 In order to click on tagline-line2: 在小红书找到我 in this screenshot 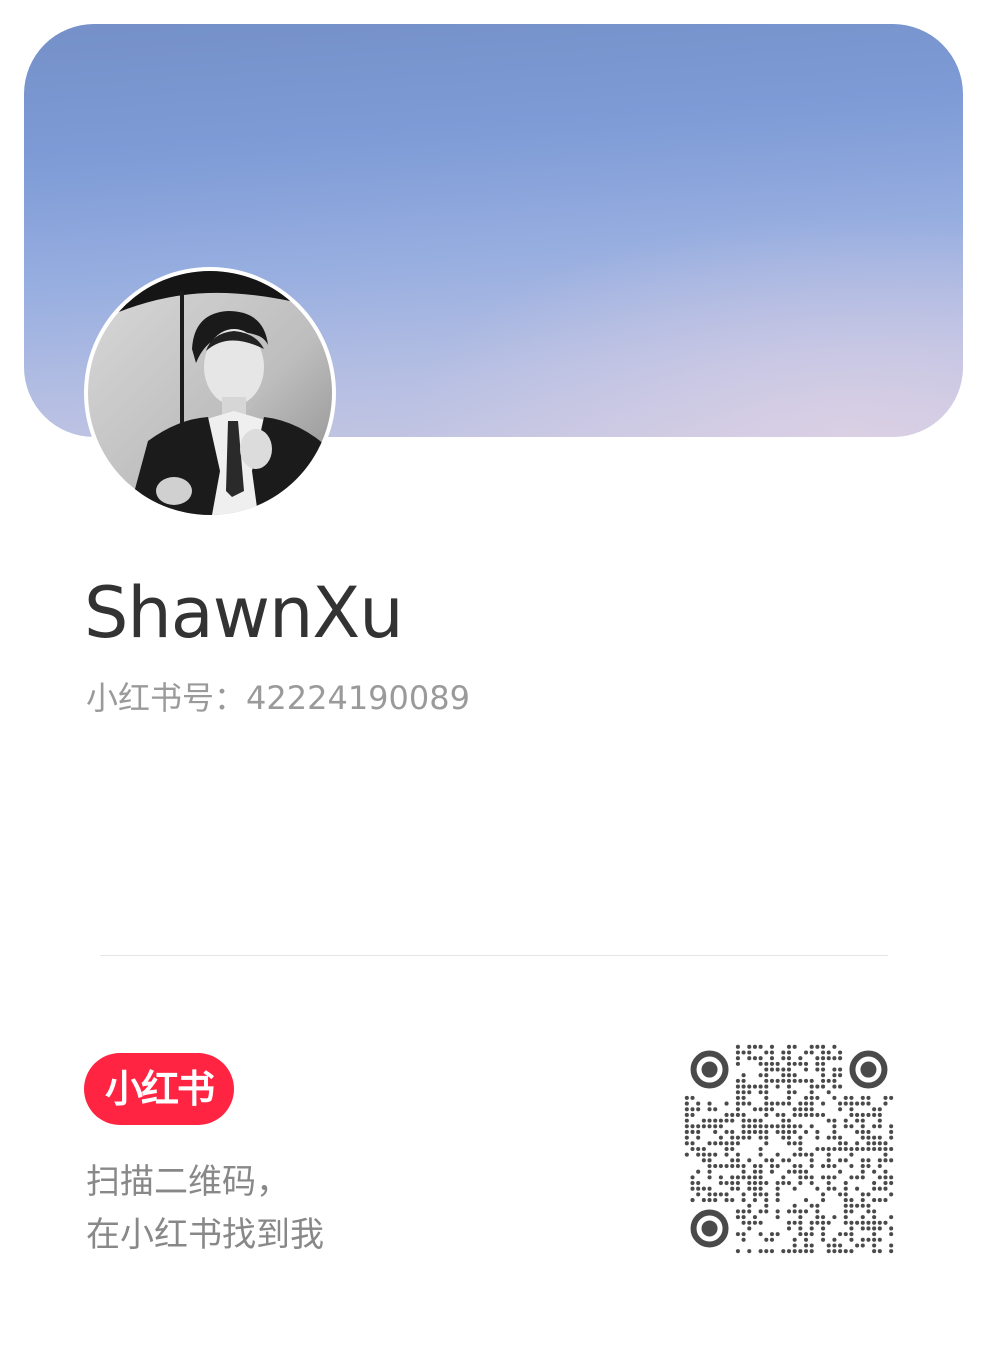, I will do `click(205, 1235)`.